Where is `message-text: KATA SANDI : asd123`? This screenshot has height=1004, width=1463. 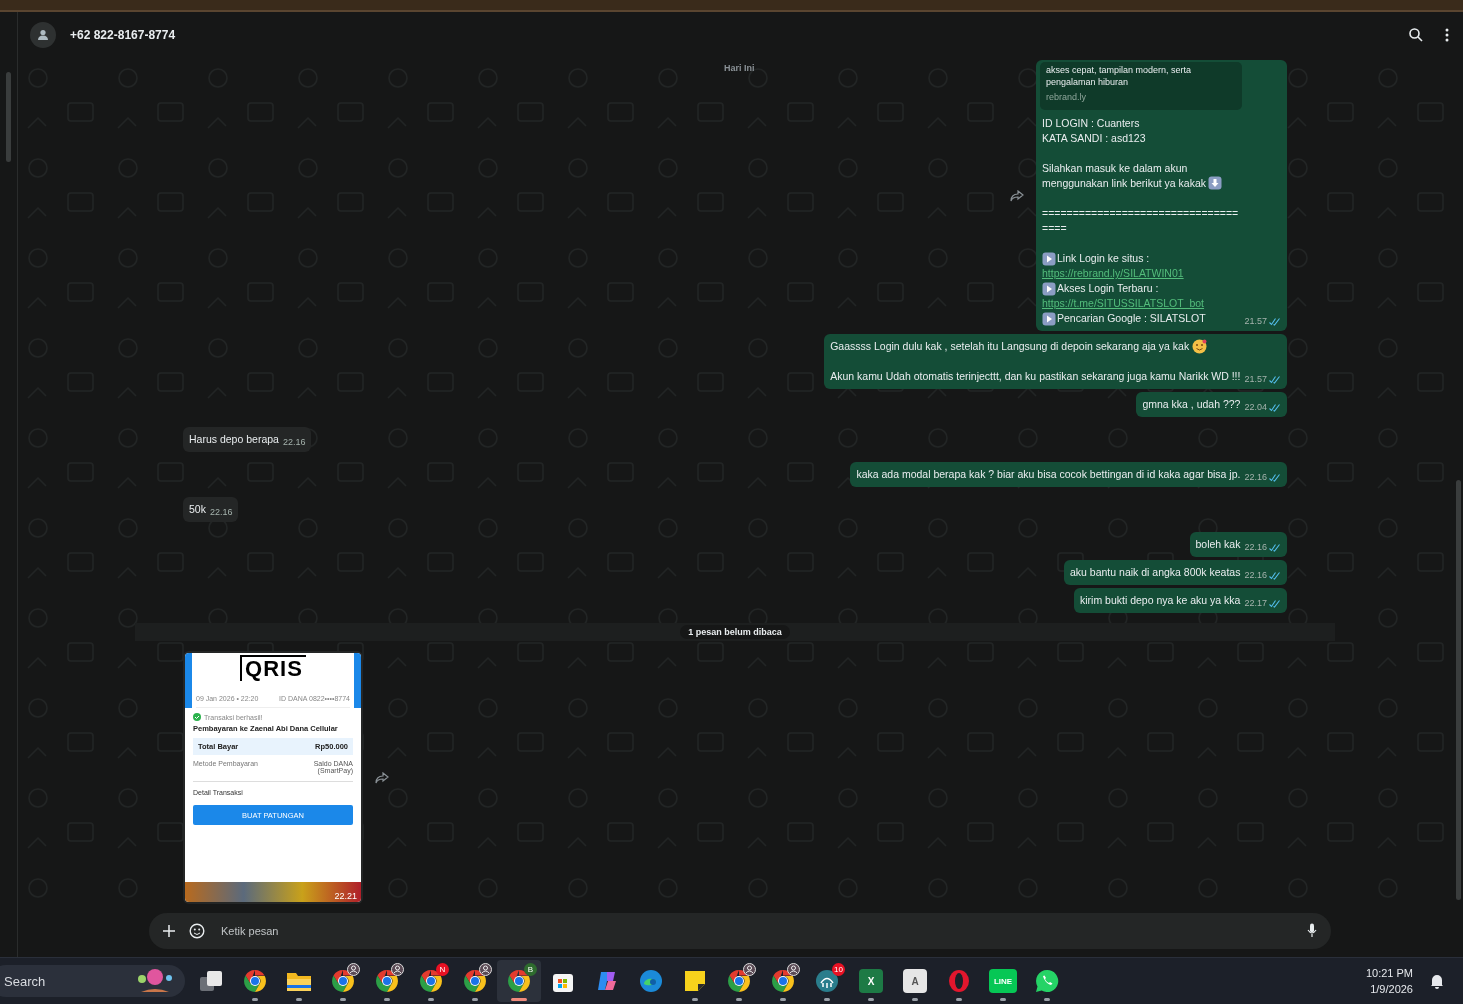 message-text: KATA SANDI : asd123 is located at coordinates (1094, 138).